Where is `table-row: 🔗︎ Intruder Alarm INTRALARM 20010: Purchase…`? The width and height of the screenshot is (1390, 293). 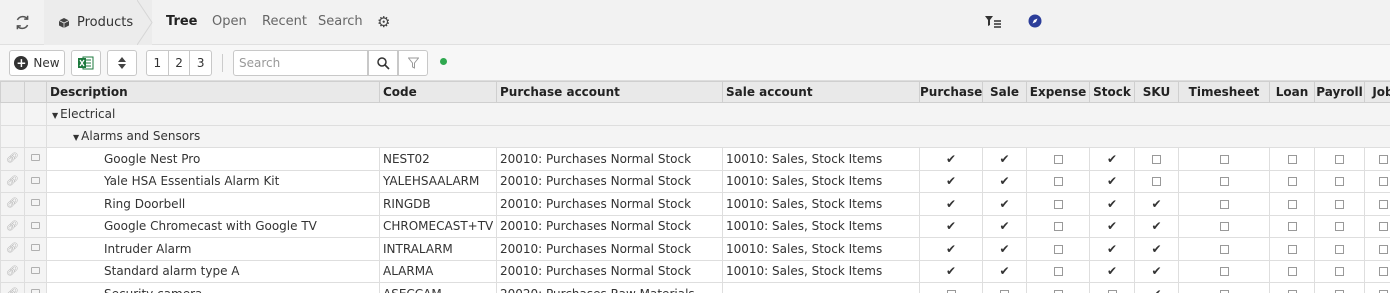 table-row: 🔗︎ Intruder Alarm INTRALARM 20010: Purchase… is located at coordinates (695, 249).